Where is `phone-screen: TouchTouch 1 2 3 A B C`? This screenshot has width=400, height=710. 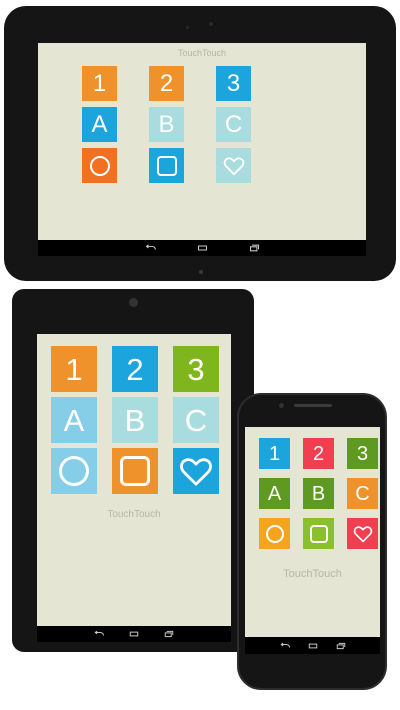
phone-screen: TouchTouch 1 2 3 A B C is located at coordinates (312, 532).